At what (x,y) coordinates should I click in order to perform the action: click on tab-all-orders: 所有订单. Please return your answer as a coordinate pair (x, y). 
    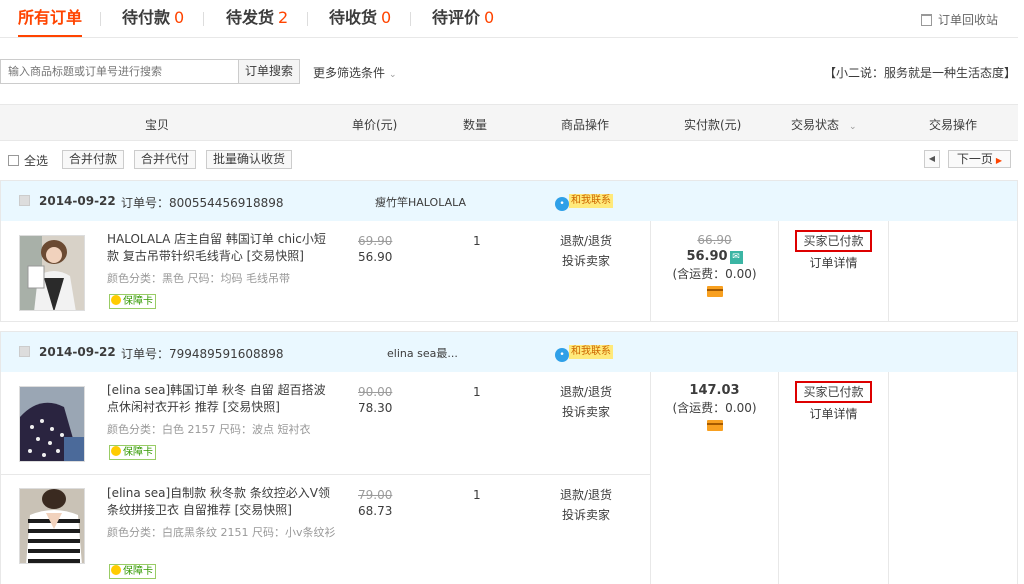
    Looking at the image, I should click on (50, 18).